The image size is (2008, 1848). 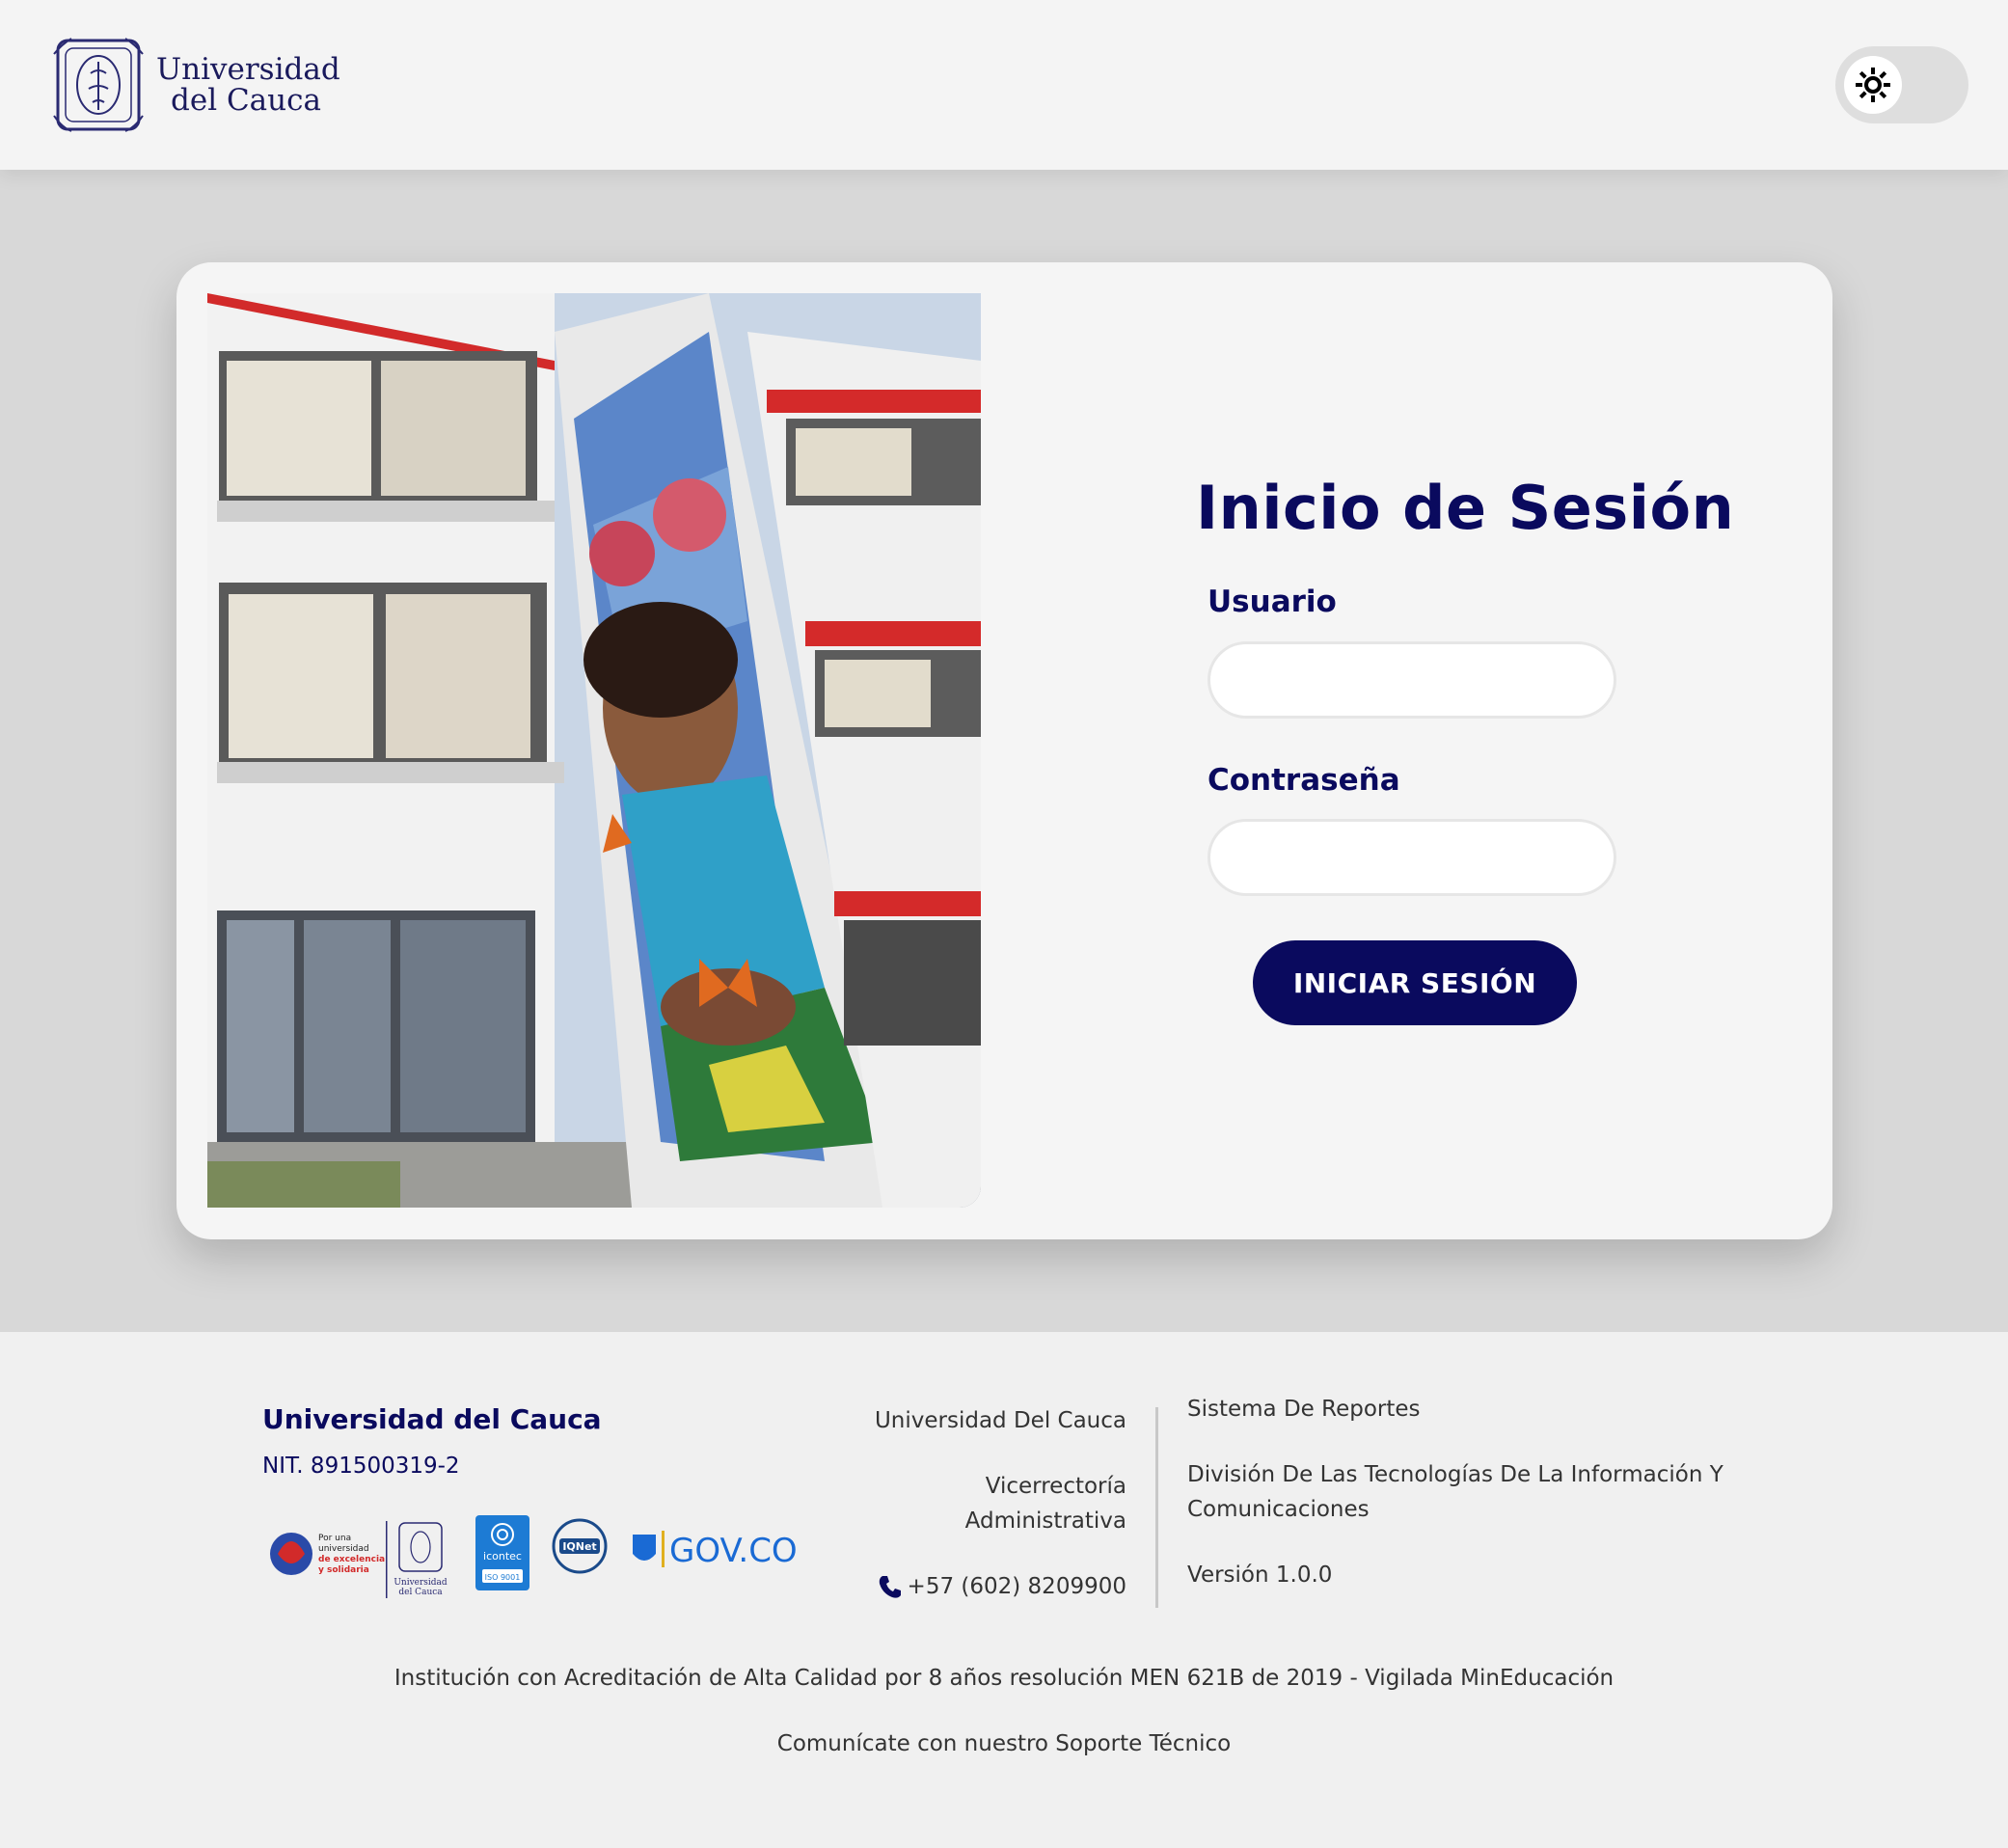 I want to click on gov-co-logo-icon: GOV.CO, so click(x=715, y=1550).